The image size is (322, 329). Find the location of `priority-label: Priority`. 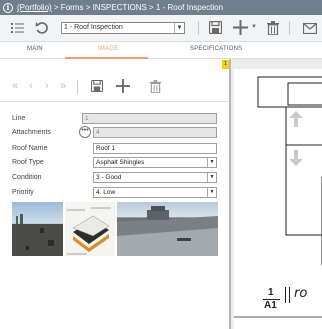

priority-label: Priority is located at coordinates (23, 192).